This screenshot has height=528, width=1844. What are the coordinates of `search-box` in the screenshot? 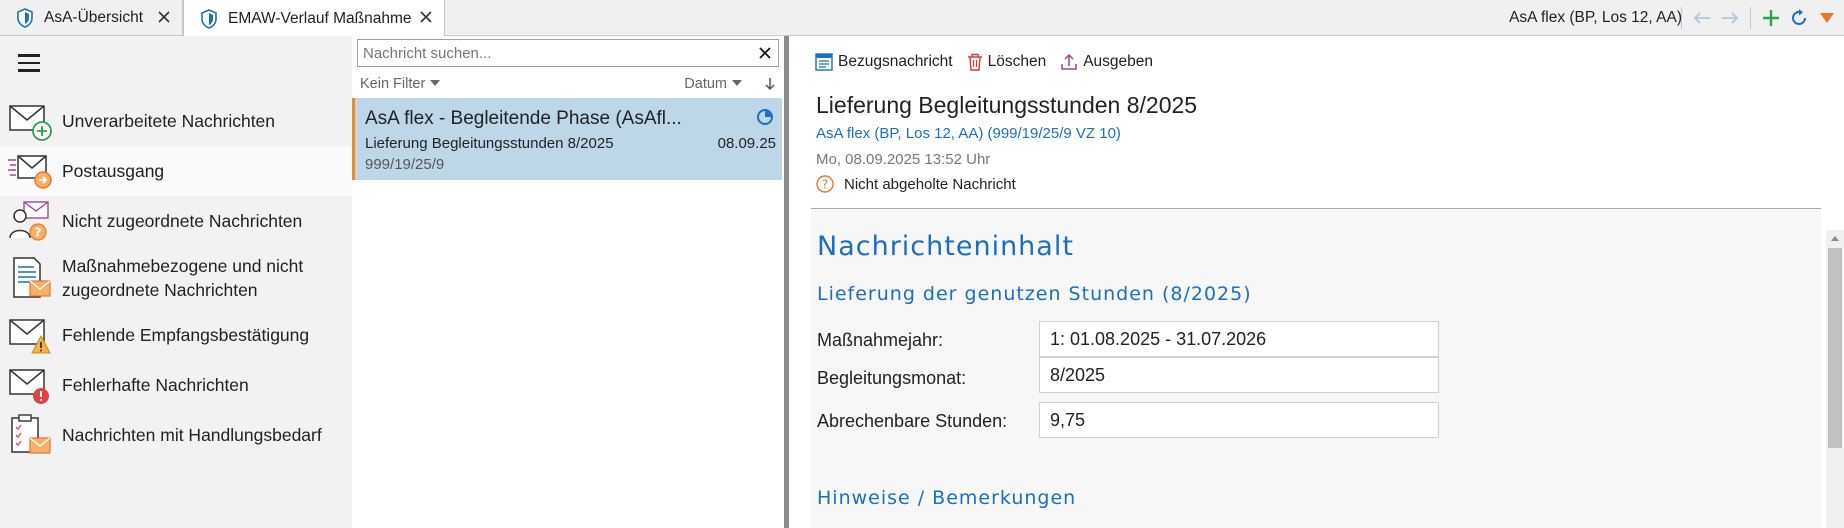 It's located at (568, 53).